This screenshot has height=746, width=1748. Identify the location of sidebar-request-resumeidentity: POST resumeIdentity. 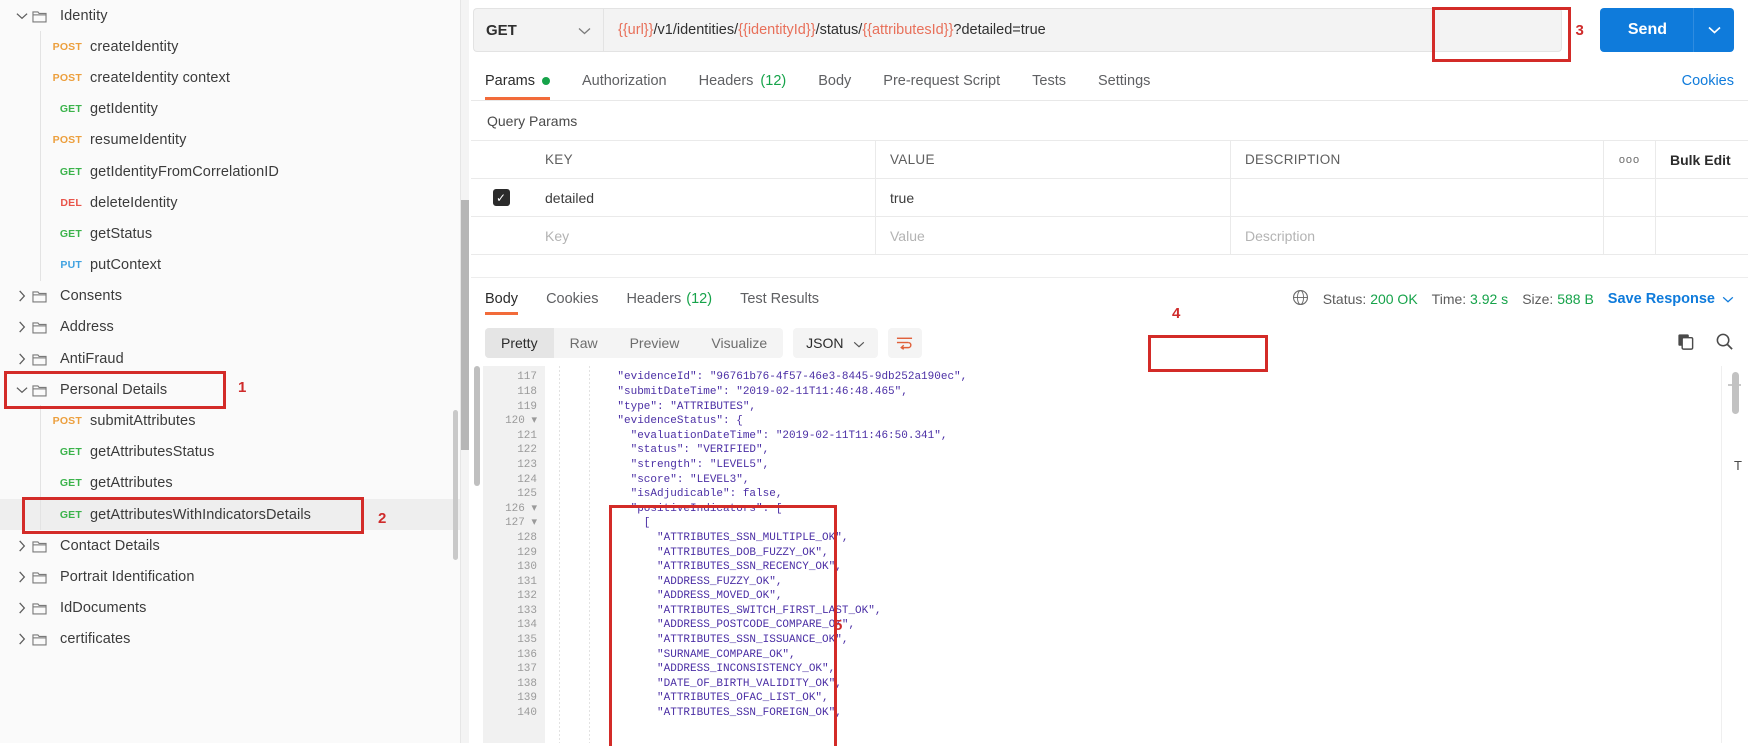
(230, 140).